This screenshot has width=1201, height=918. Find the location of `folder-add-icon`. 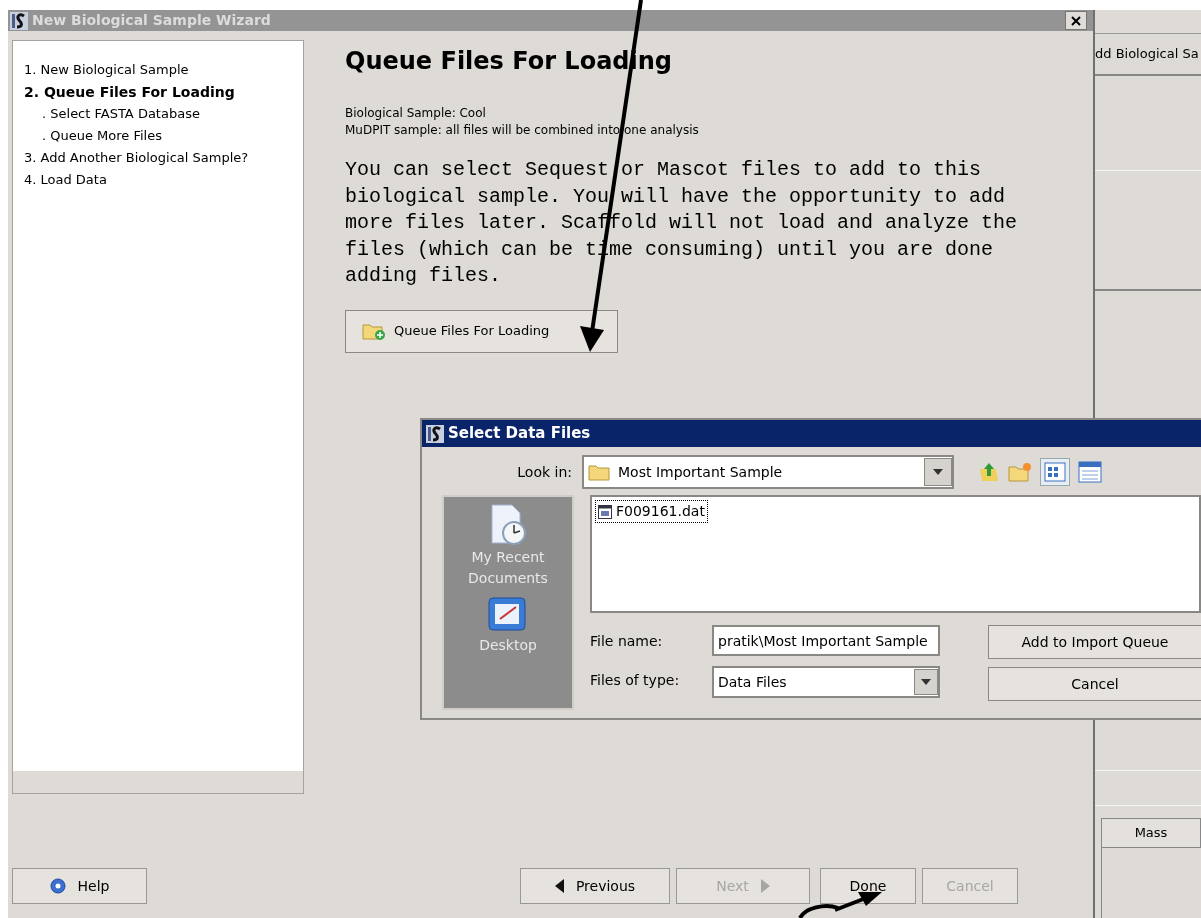

folder-add-icon is located at coordinates (374, 331).